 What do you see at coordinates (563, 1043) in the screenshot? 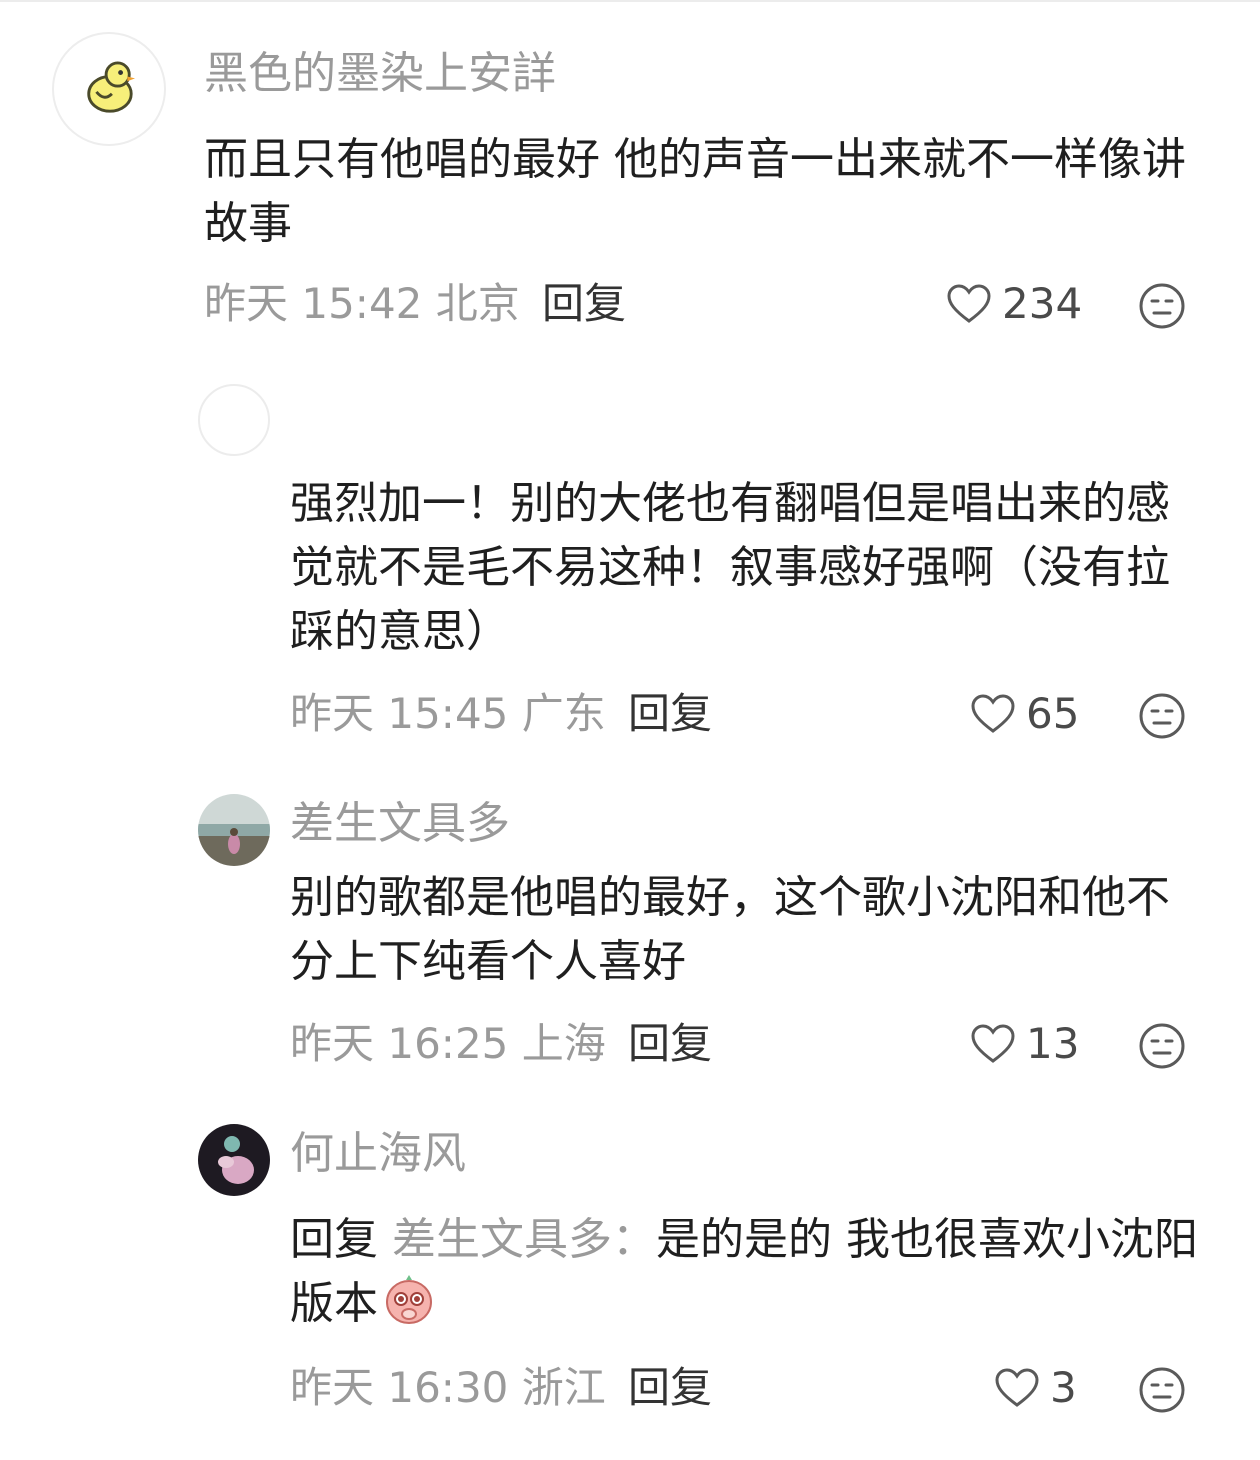
I see `comment-location: 上海` at bounding box center [563, 1043].